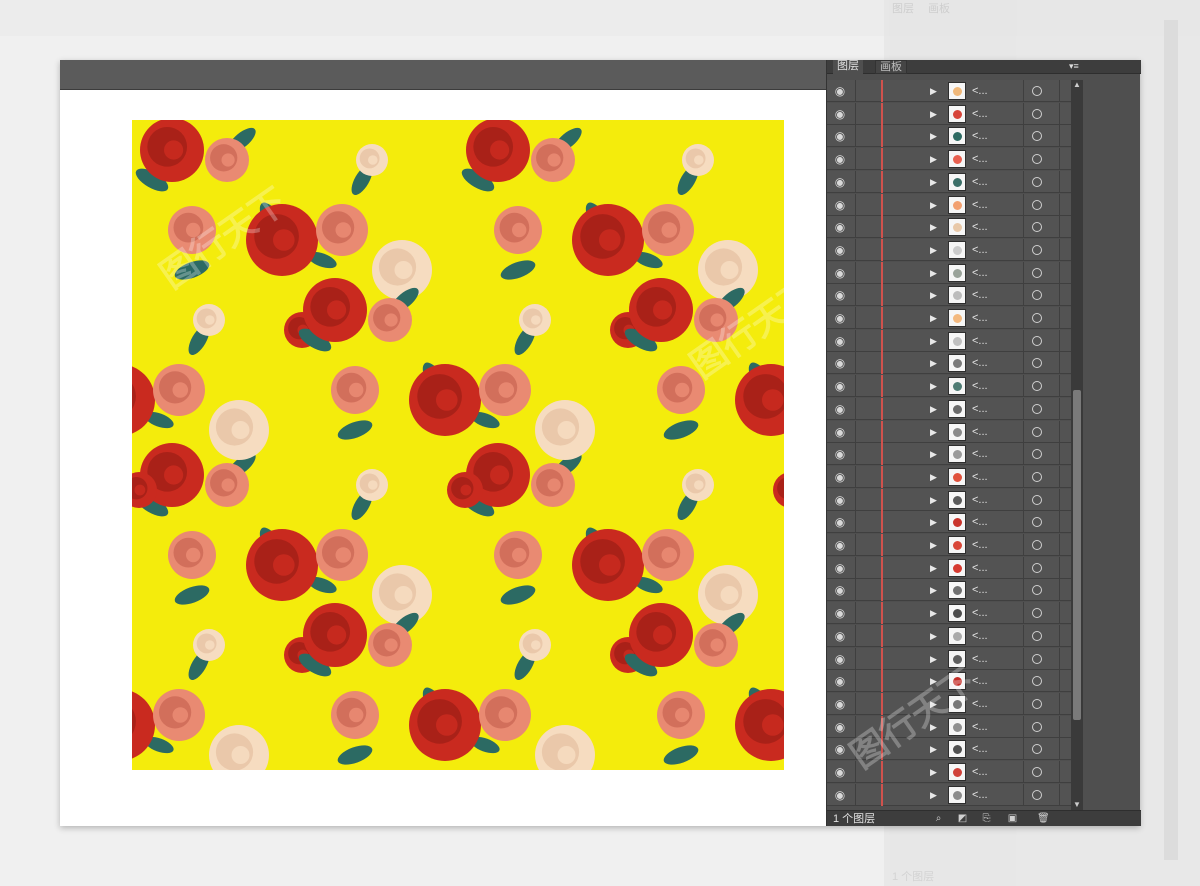 This screenshot has width=1200, height=886. I want to click on tab-artboards: 画板, so click(891, 67).